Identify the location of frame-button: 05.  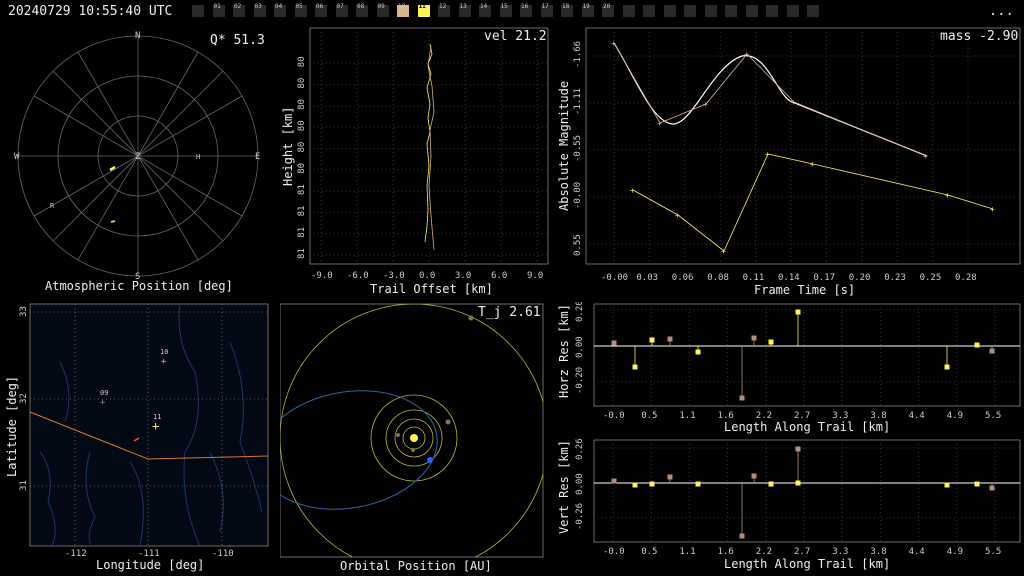
(300, 10).